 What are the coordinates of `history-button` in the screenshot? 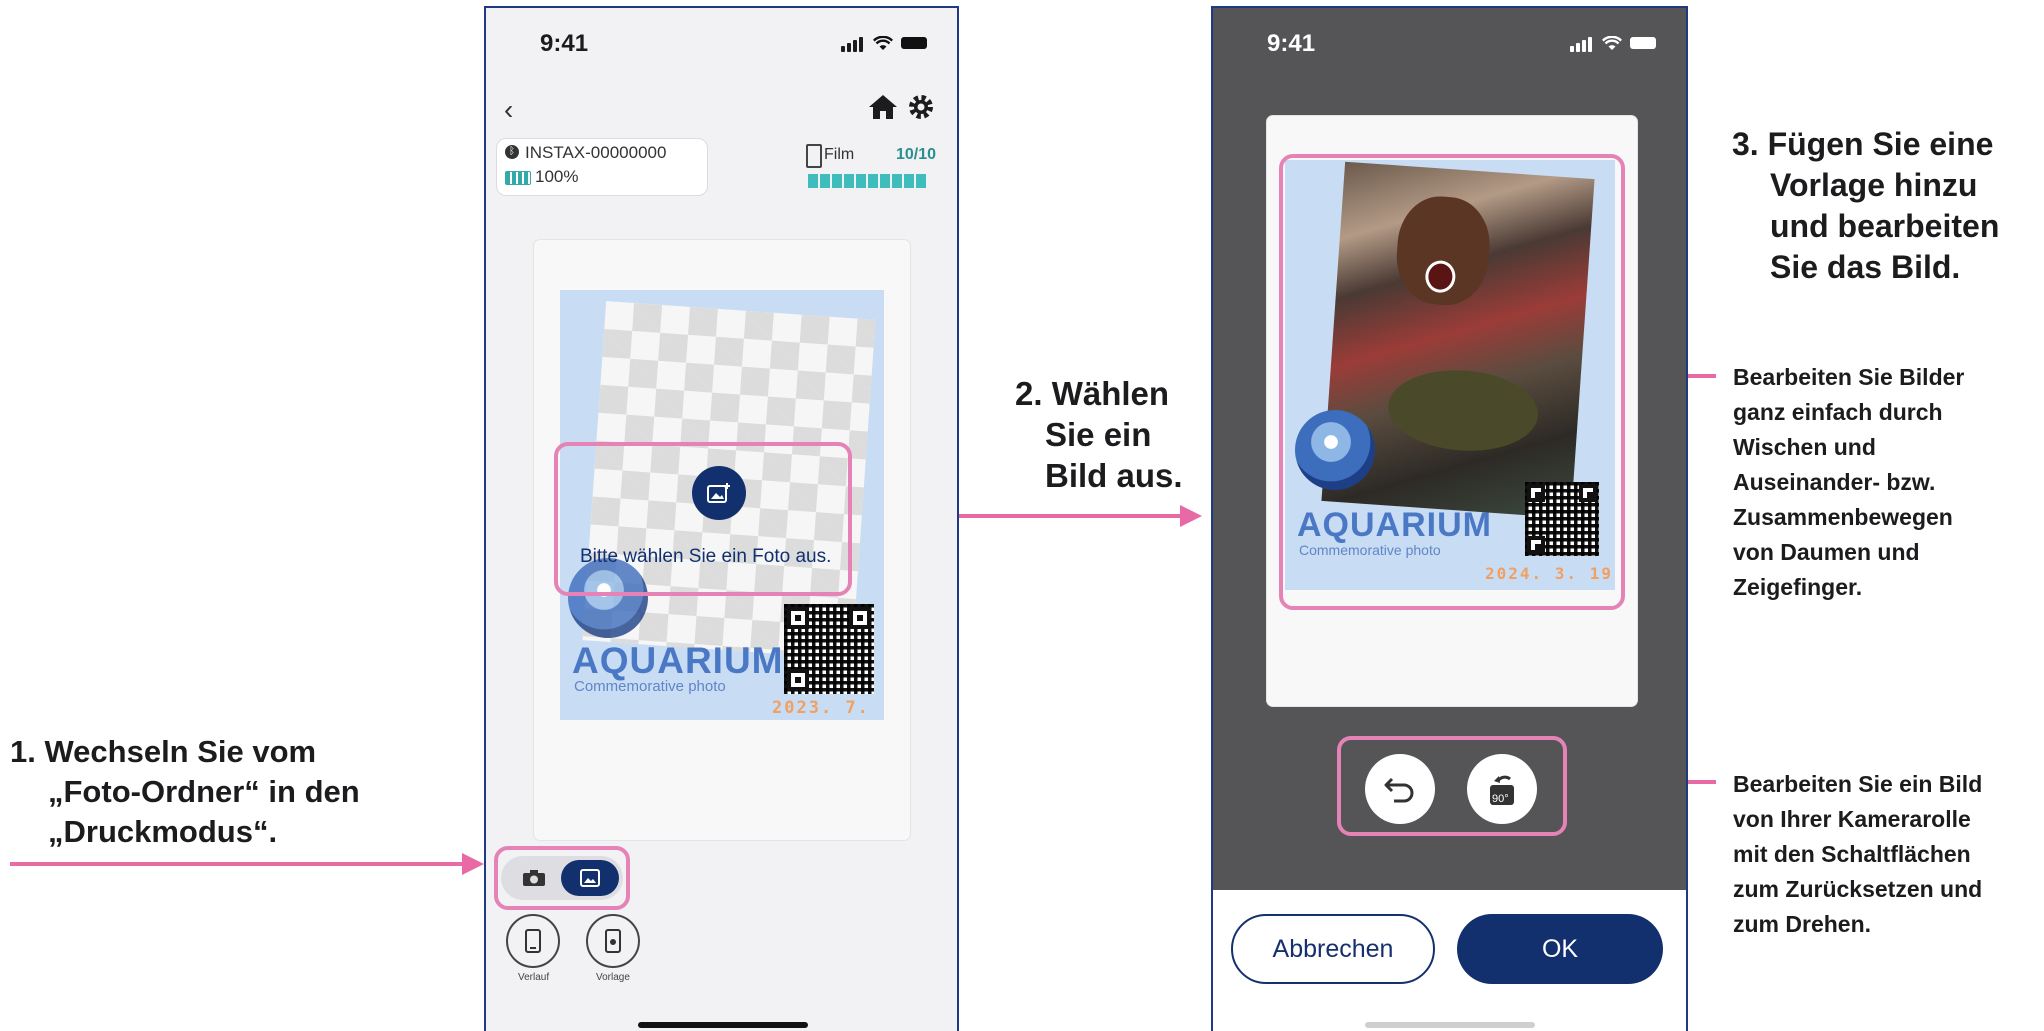 It's located at (533, 941).